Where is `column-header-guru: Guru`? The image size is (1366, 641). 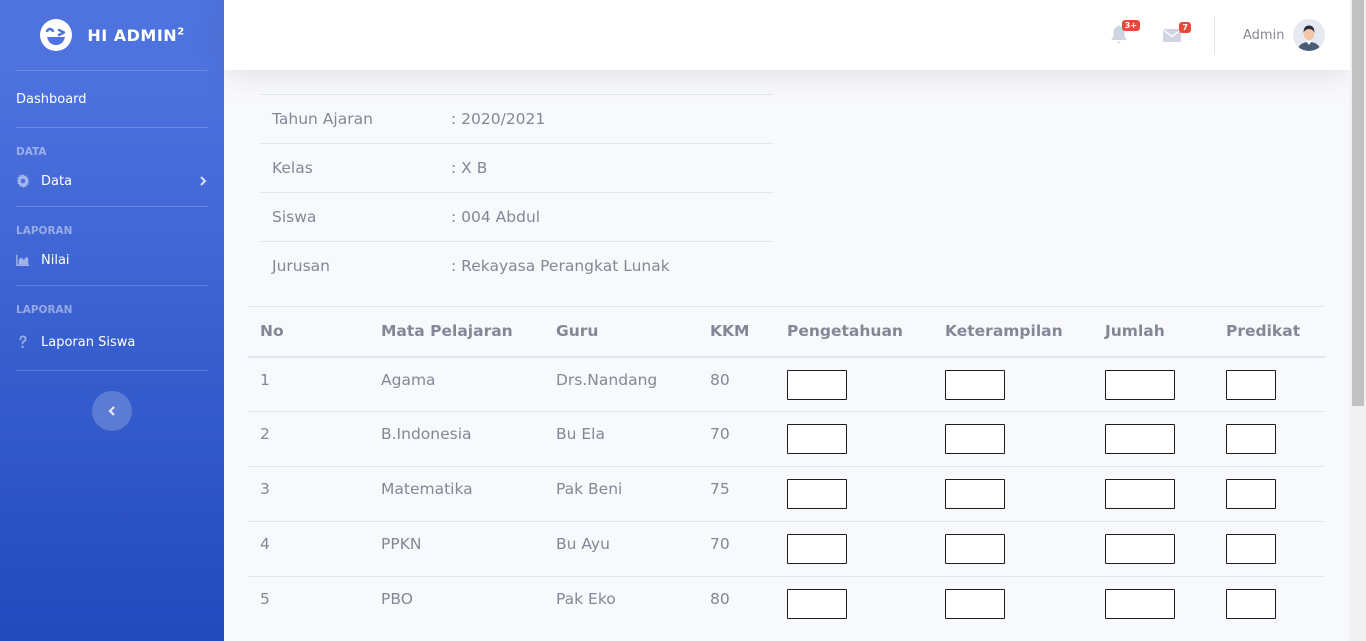 column-header-guru: Guru is located at coordinates (621, 332).